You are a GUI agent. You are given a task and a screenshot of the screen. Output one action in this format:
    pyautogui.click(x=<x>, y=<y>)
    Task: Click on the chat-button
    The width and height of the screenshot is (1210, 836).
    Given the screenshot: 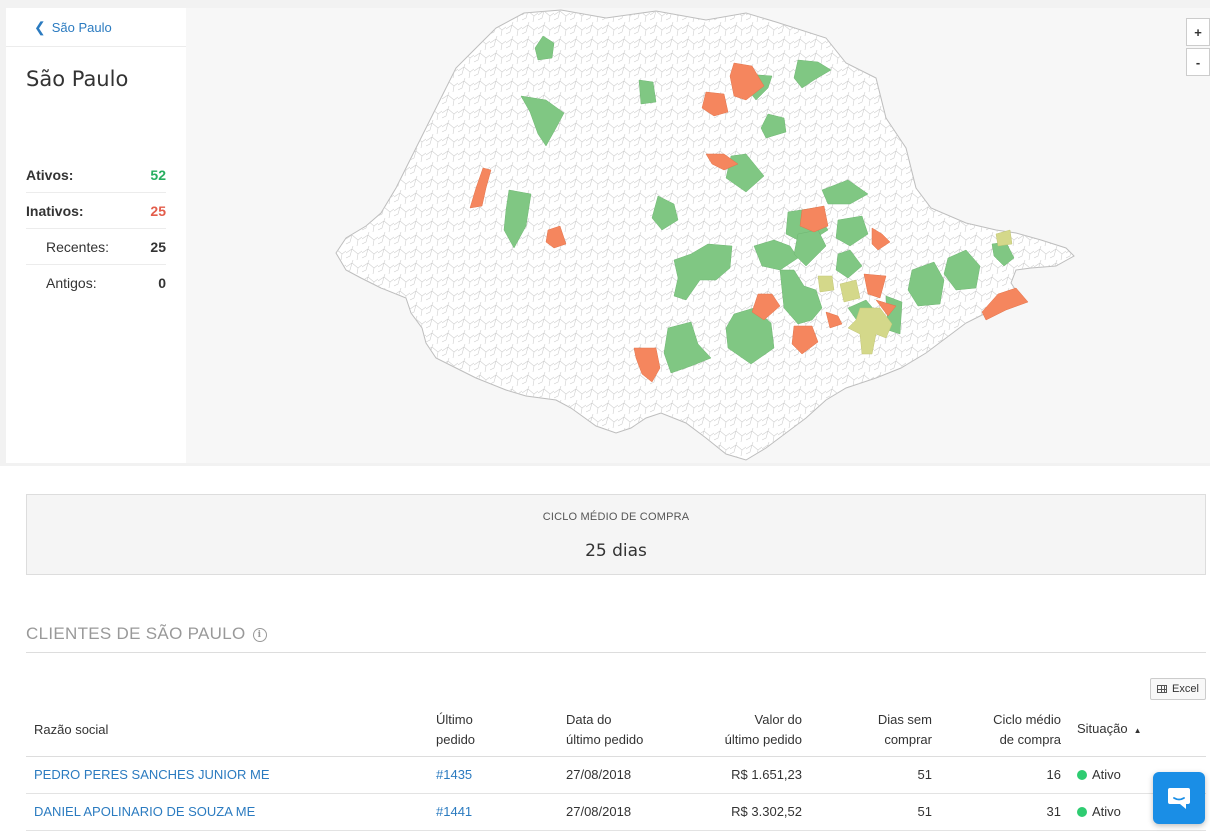 What is the action you would take?
    pyautogui.click(x=1179, y=798)
    